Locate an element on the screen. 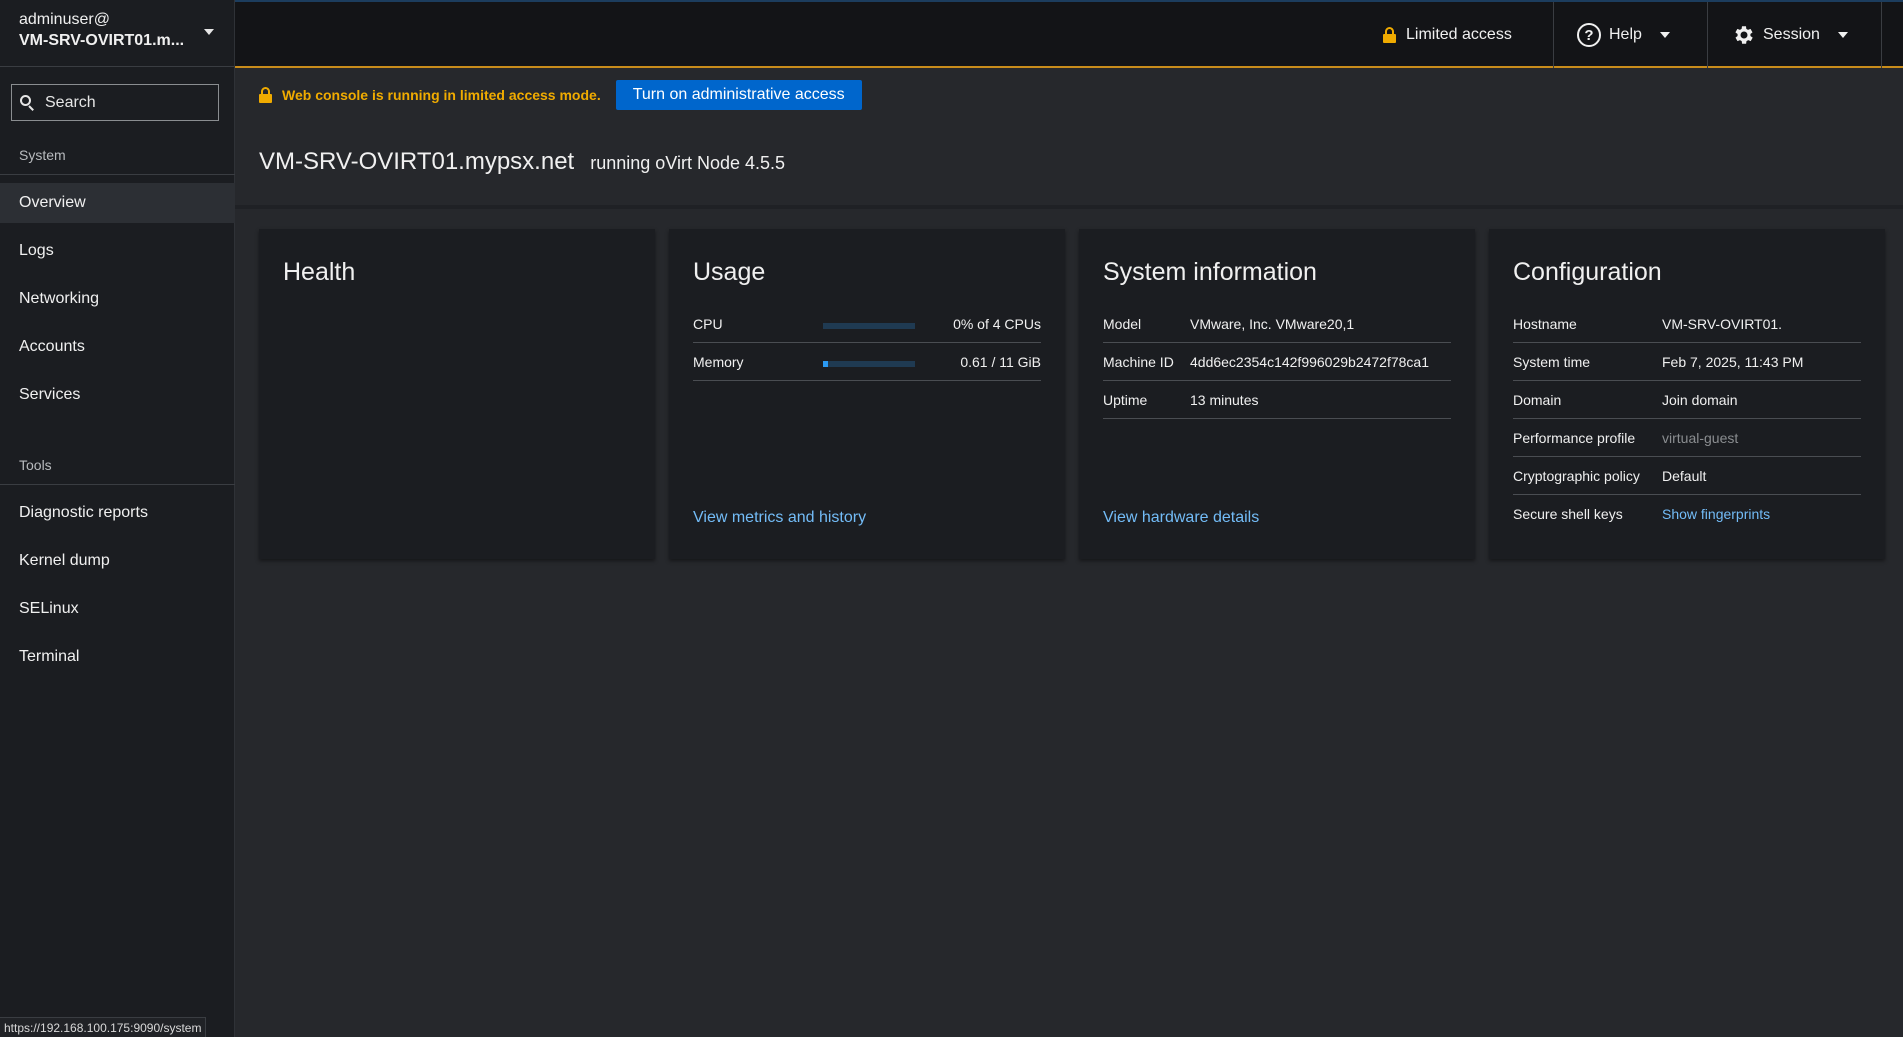 The image size is (1903, 1037). usage-row-memory: Memory 0.61 / 11 GiB is located at coordinates (867, 362).